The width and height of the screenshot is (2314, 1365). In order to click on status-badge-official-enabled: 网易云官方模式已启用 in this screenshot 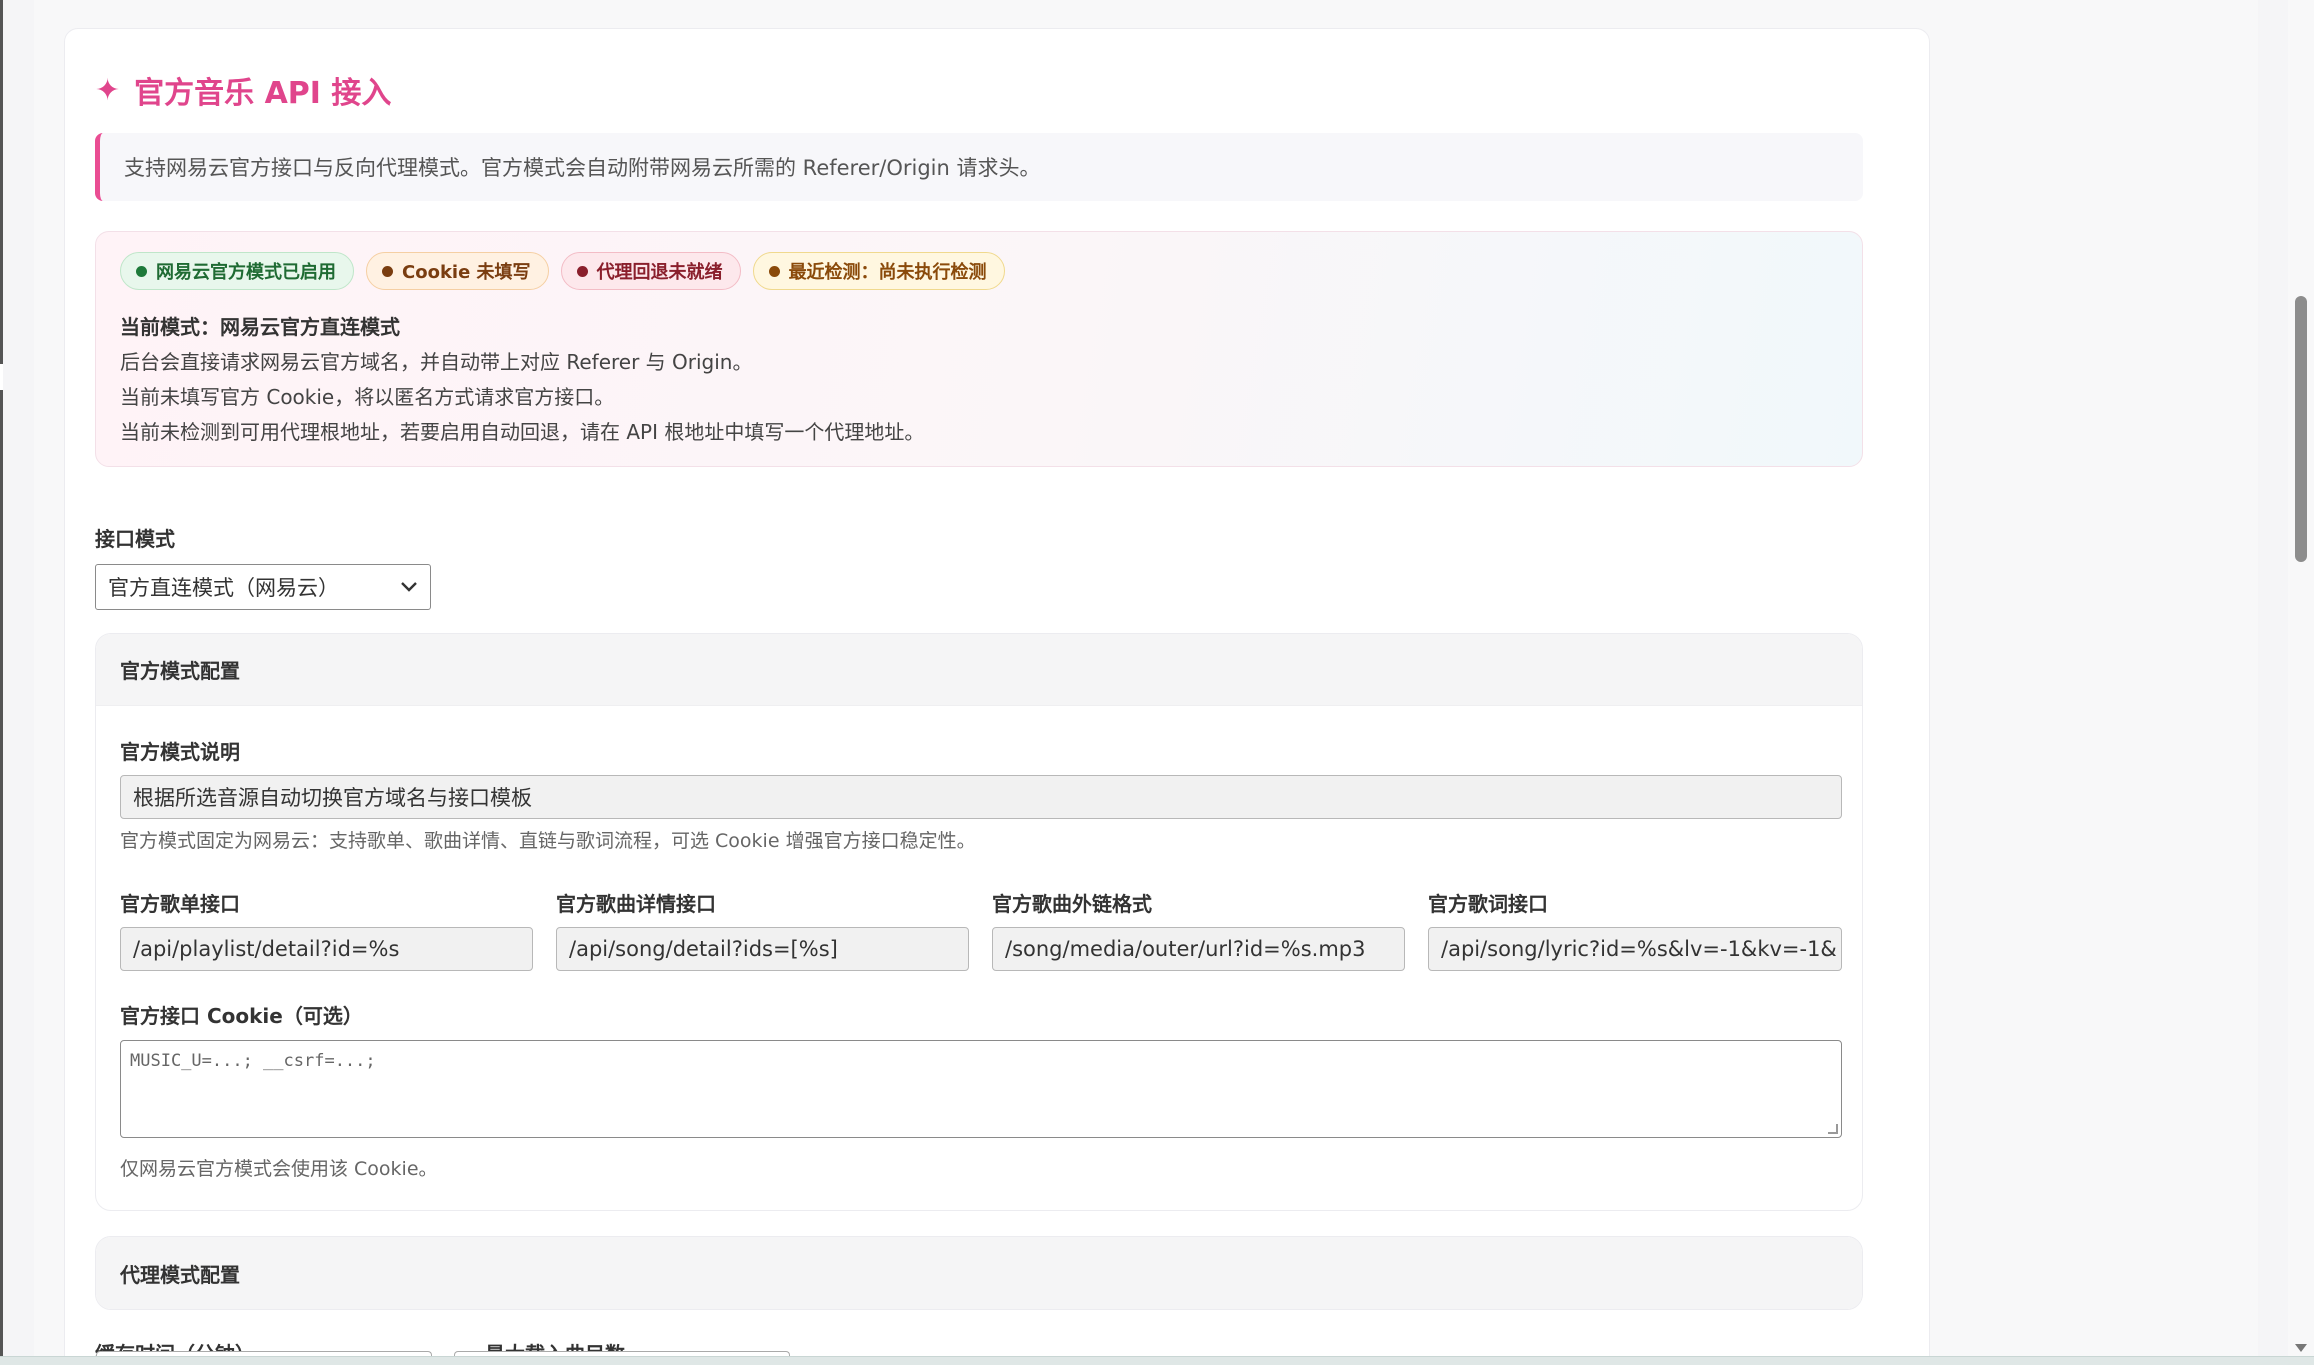, I will do `click(237, 271)`.